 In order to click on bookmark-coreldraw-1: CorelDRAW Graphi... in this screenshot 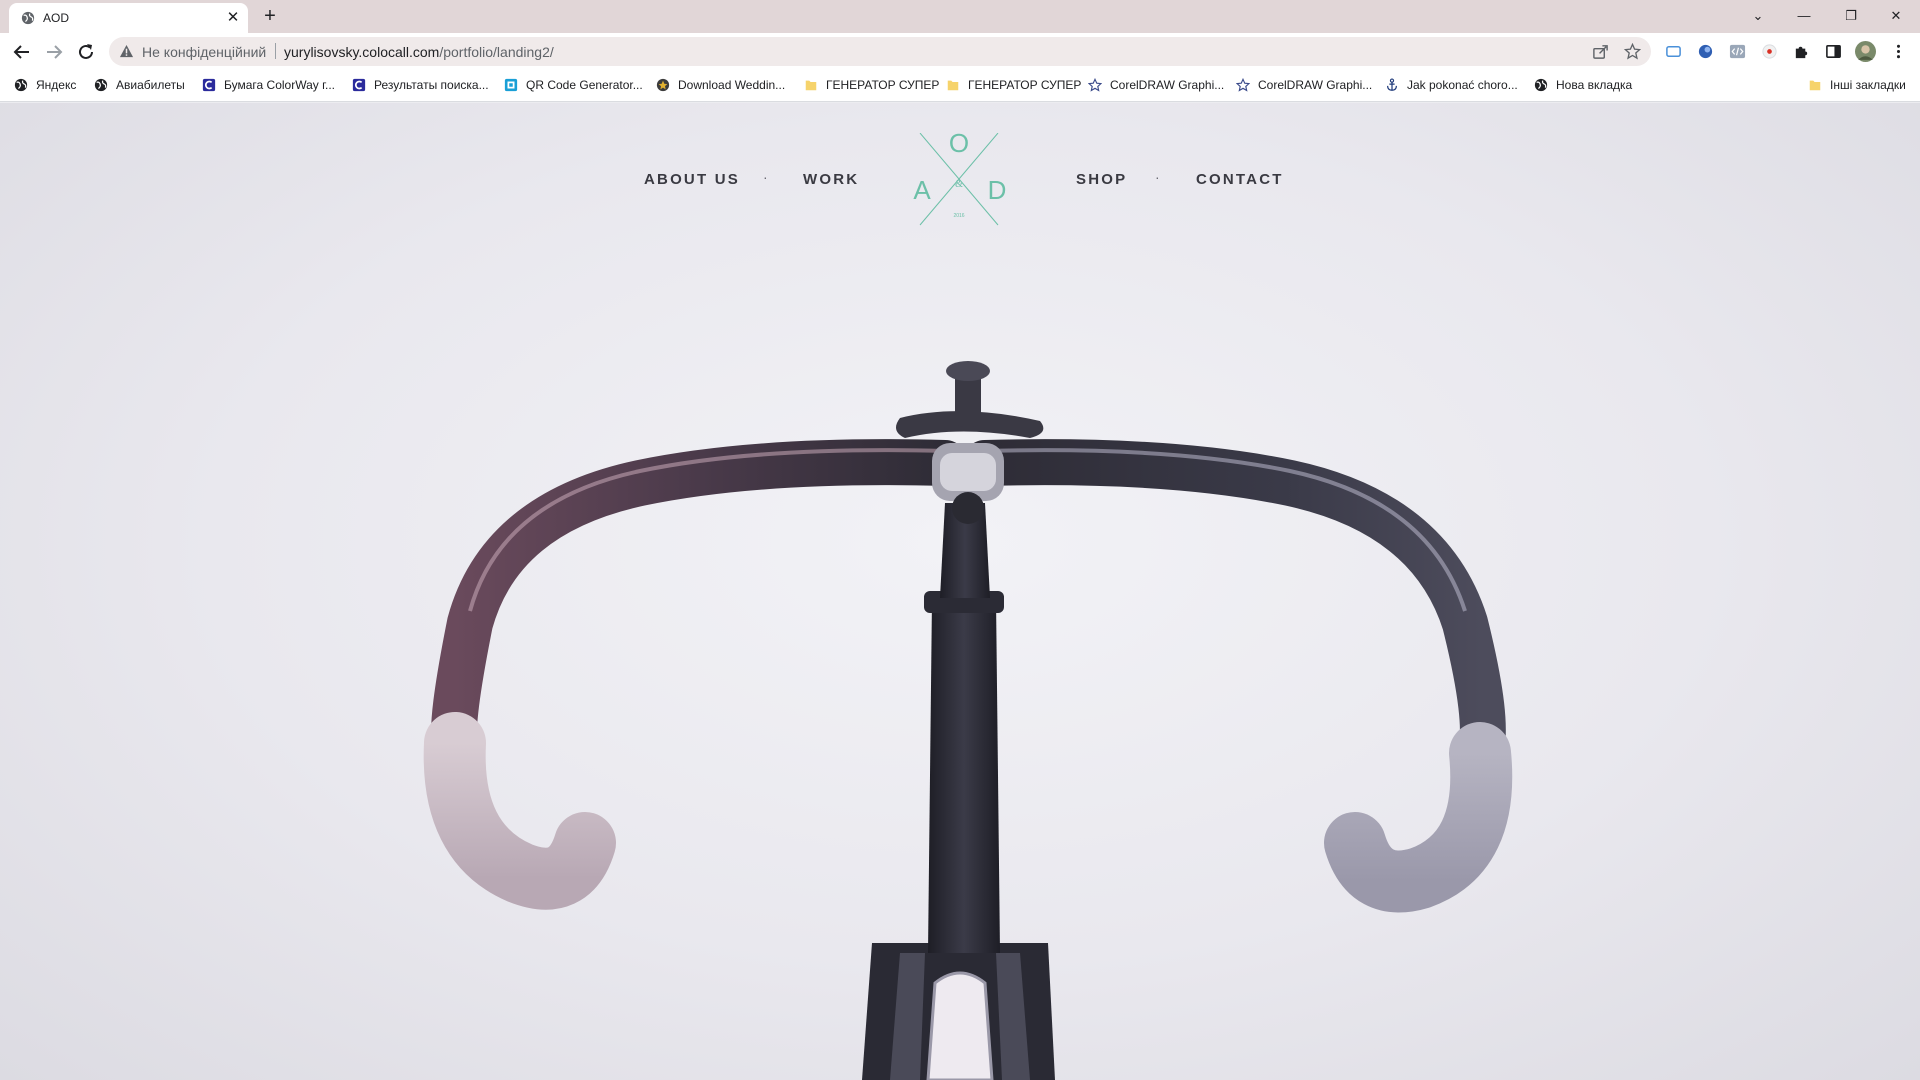, I will do `click(1156, 87)`.